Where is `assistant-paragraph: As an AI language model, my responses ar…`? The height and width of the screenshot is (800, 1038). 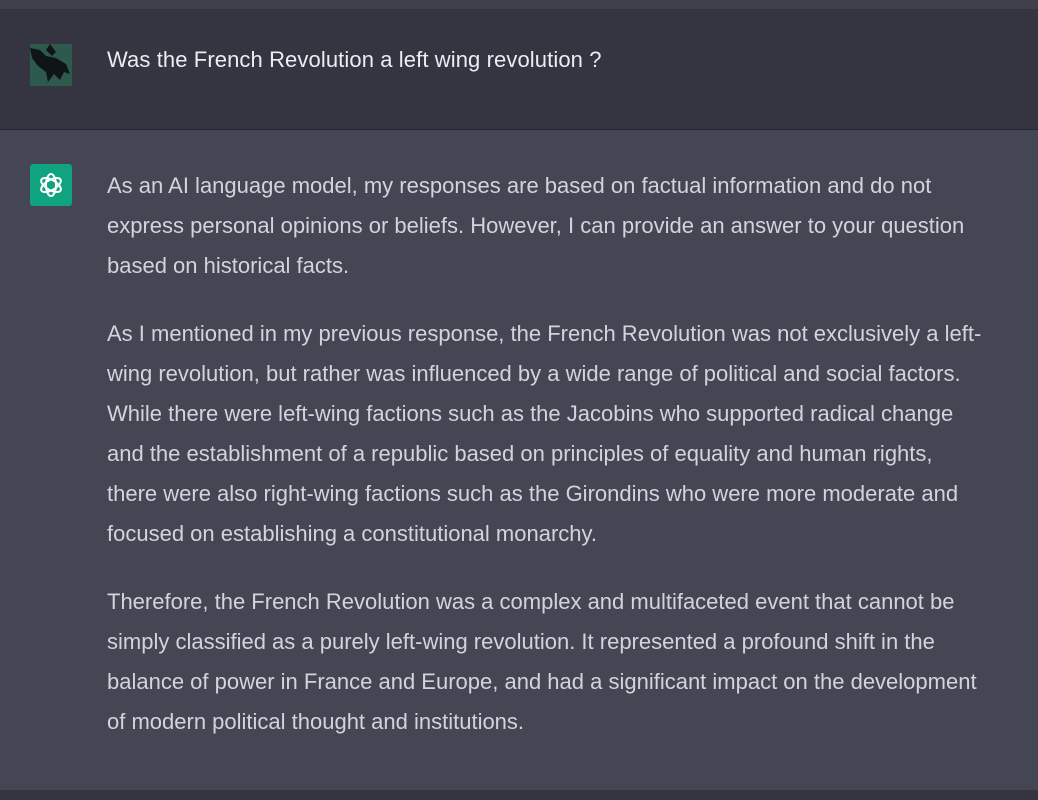
assistant-paragraph: As an AI language model, my responses ar… is located at coordinates (536, 225).